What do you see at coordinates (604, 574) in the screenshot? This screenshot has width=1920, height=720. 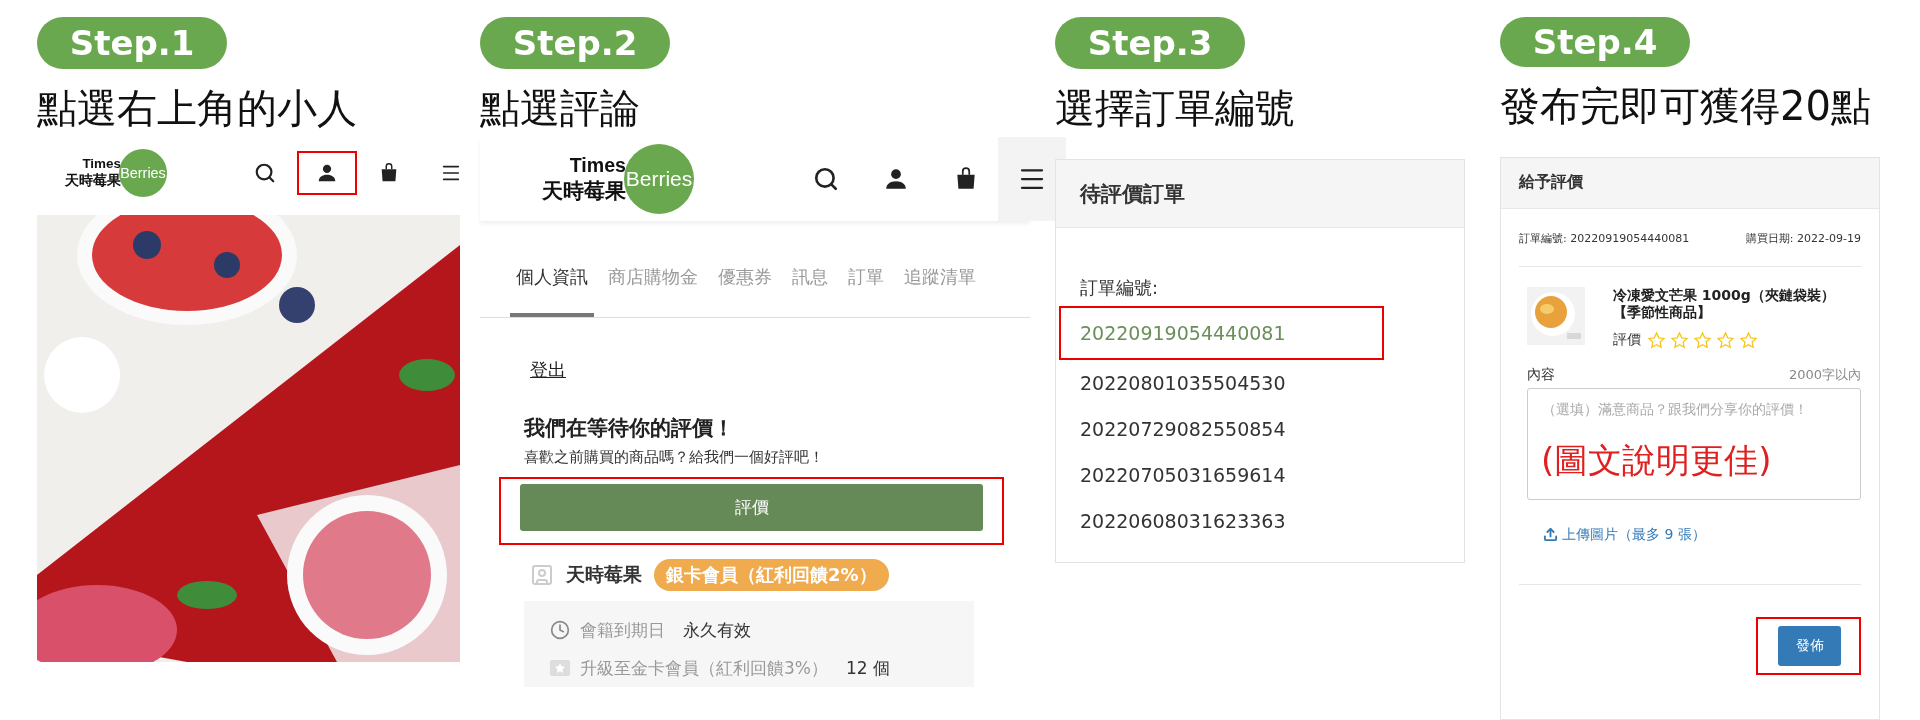 I see `member-name: 天時莓果` at bounding box center [604, 574].